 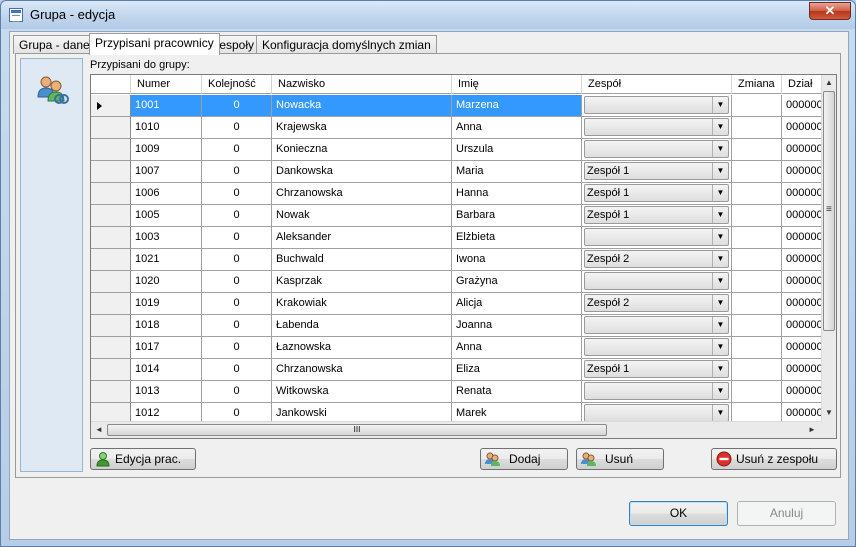 I want to click on table-row: 1021 0 Buchwald Iwona Zespół 2 ▼ 000000, so click(x=456, y=260).